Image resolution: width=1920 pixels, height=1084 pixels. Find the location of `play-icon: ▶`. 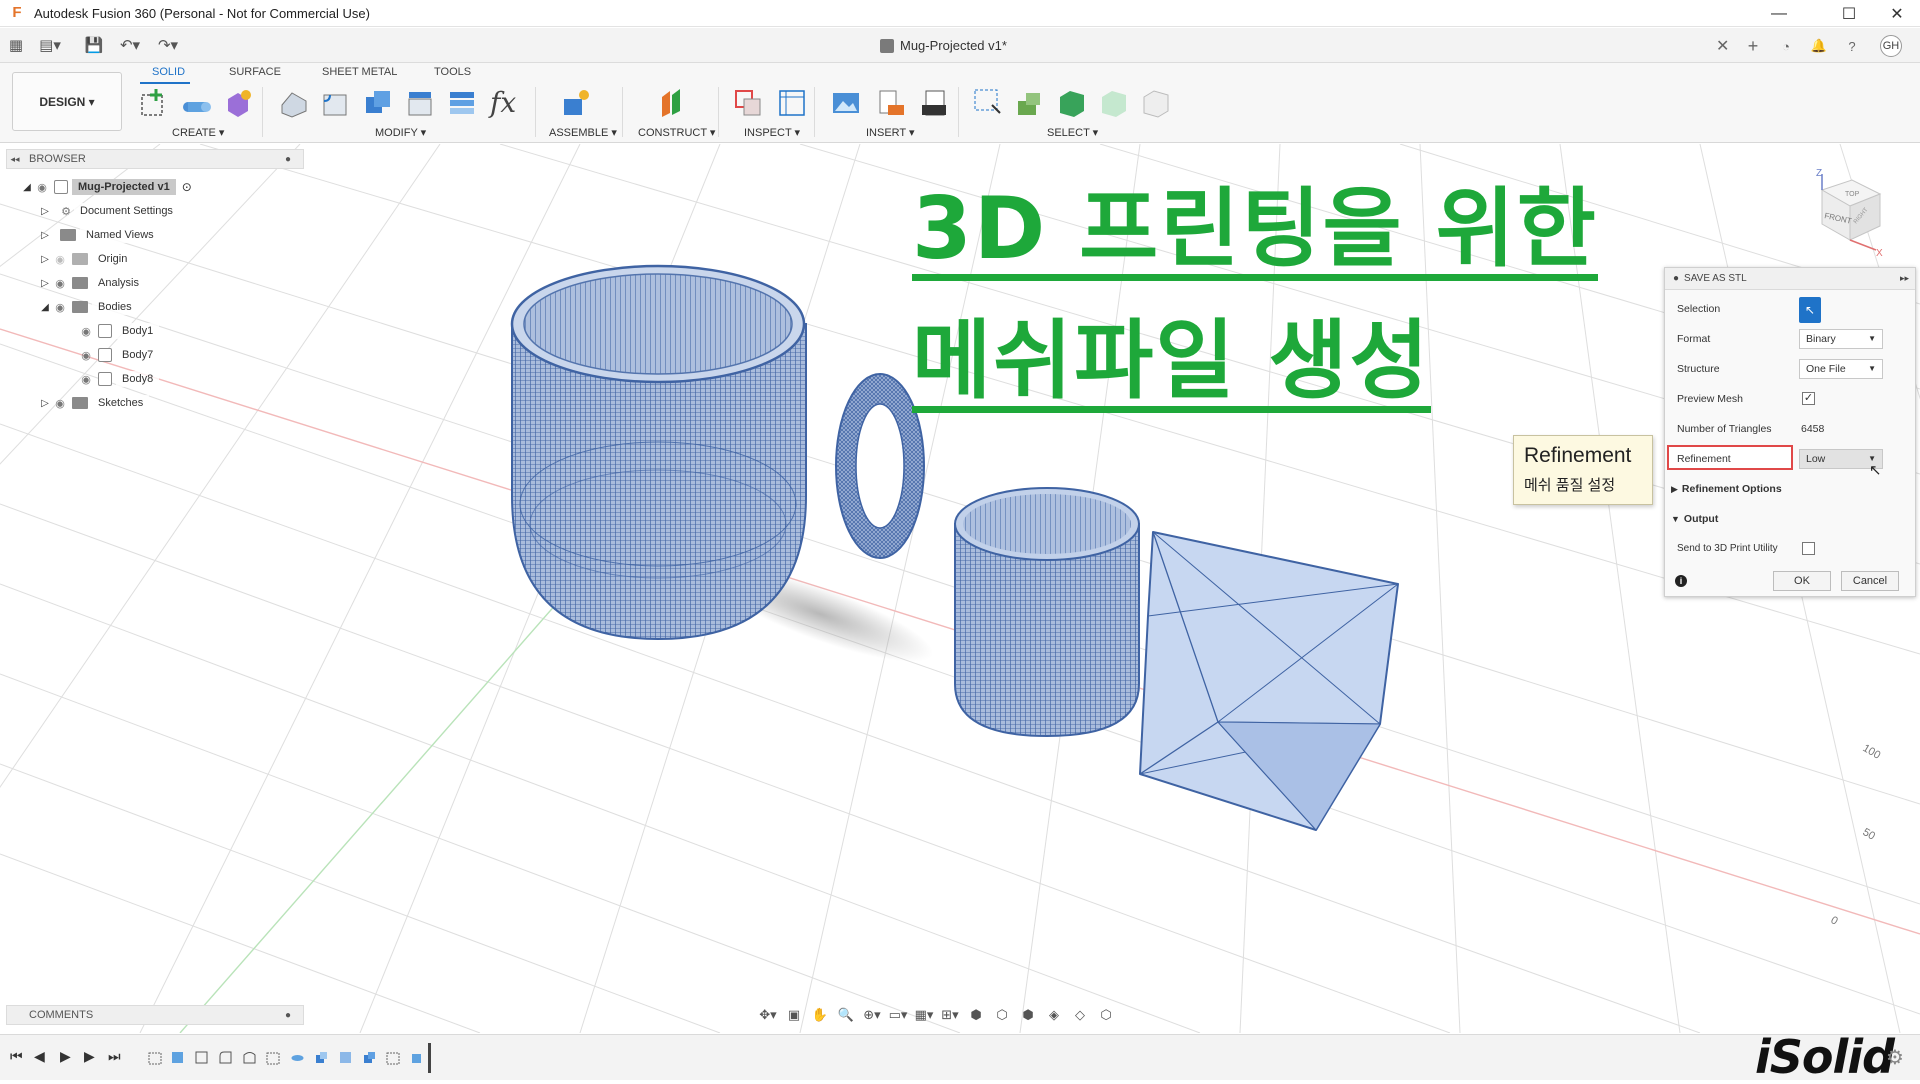

play-icon: ▶ is located at coordinates (65, 1056).